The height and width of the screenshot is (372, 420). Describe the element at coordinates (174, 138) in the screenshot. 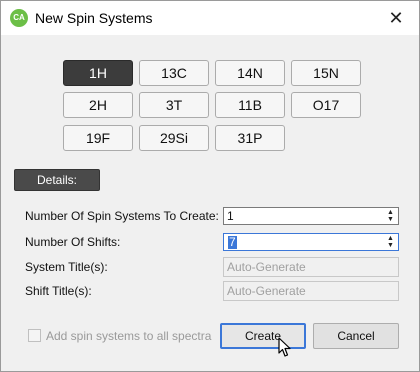

I see `nucleus-button-29si: 29Si` at that location.